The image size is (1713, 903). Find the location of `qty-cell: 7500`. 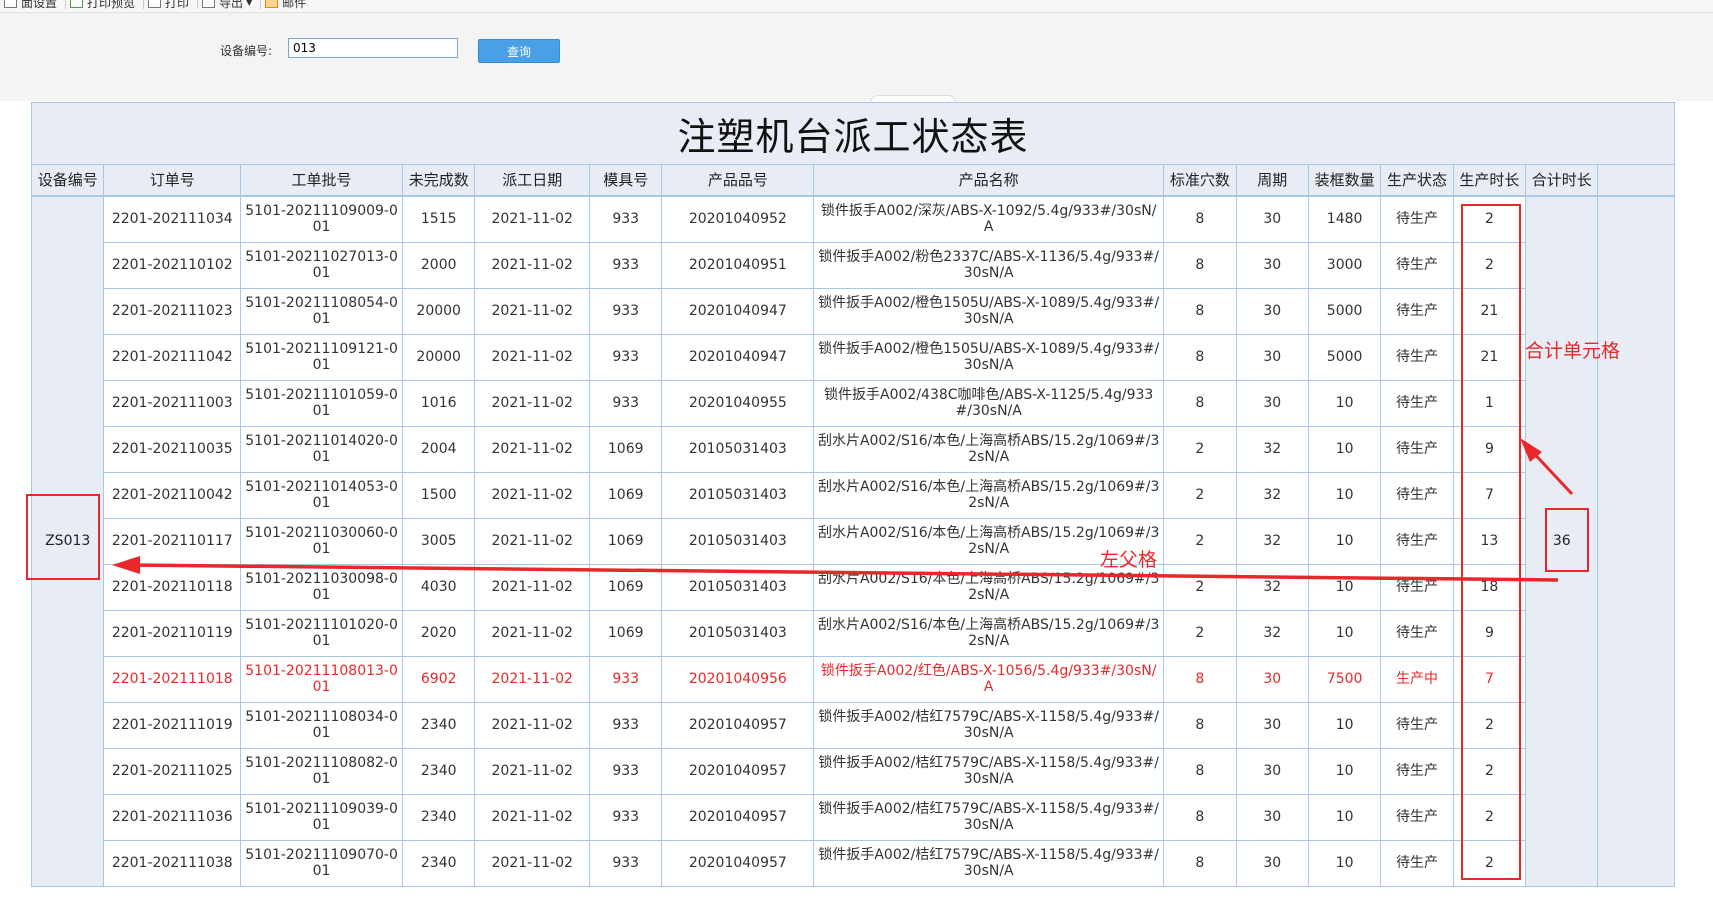

qty-cell: 7500 is located at coordinates (1344, 679).